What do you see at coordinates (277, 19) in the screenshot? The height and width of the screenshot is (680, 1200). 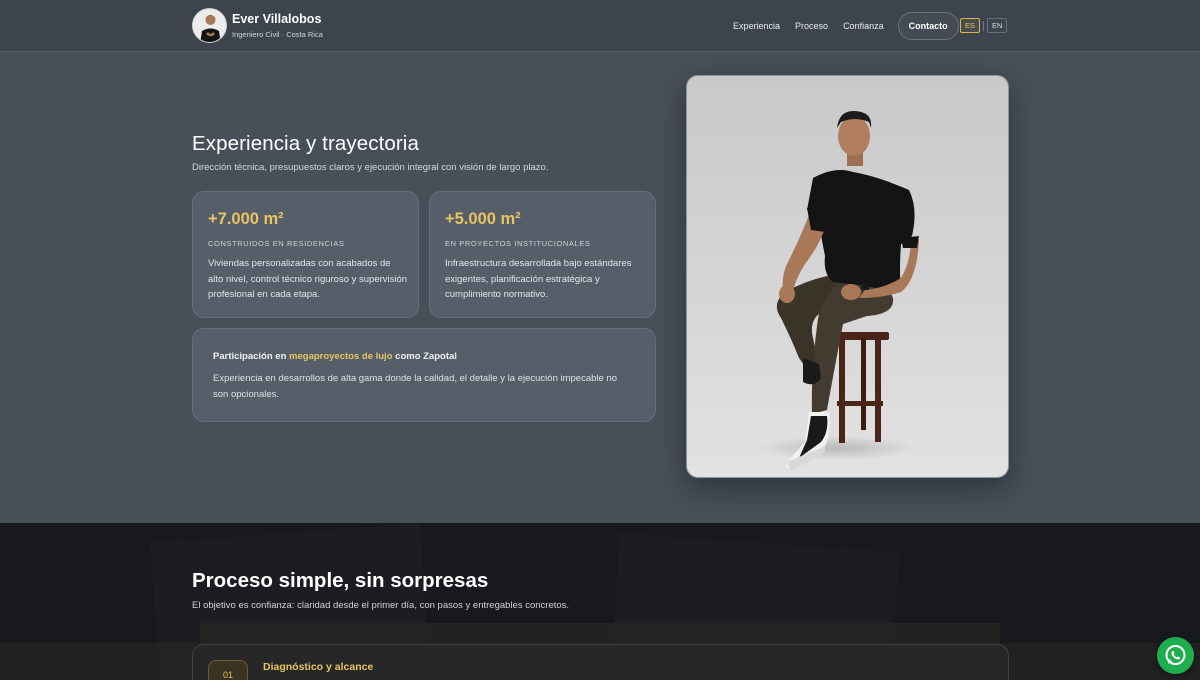 I see `brand-name: Ever Villalobos` at bounding box center [277, 19].